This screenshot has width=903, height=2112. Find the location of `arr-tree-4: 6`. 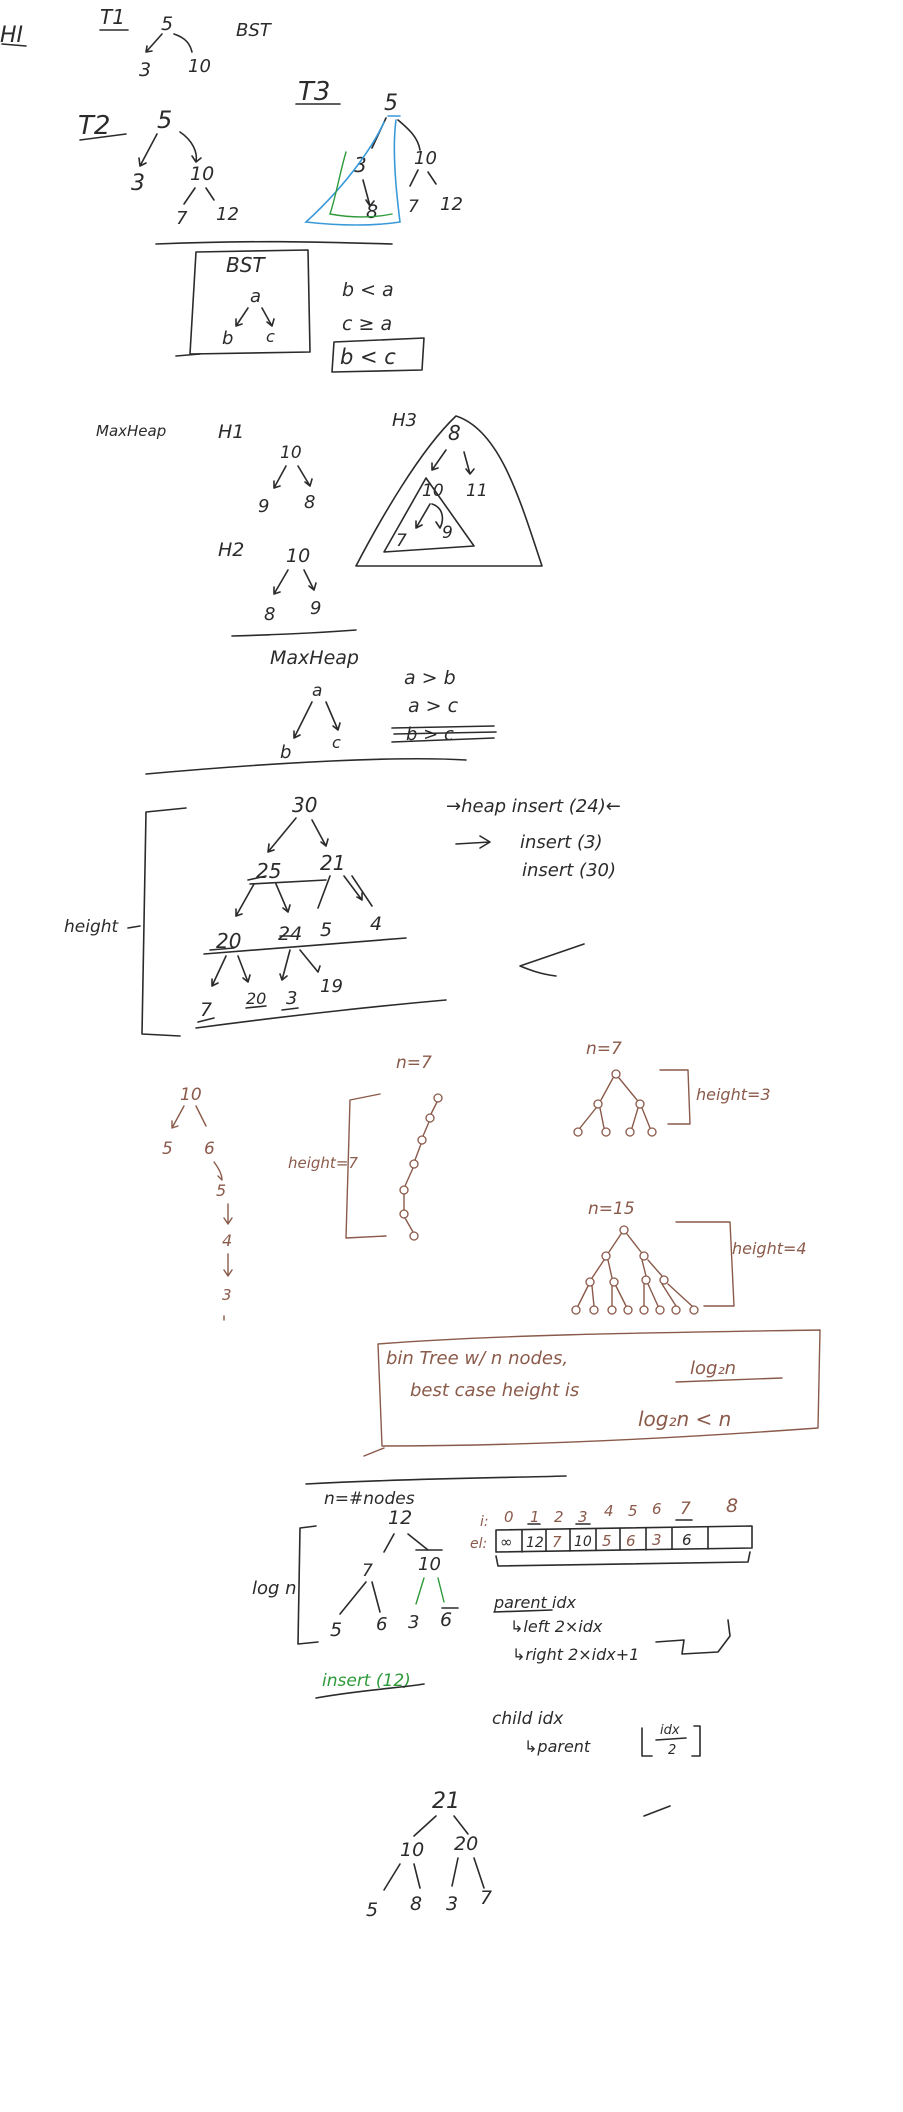

arr-tree-4: 6 is located at coordinates (381, 1624).